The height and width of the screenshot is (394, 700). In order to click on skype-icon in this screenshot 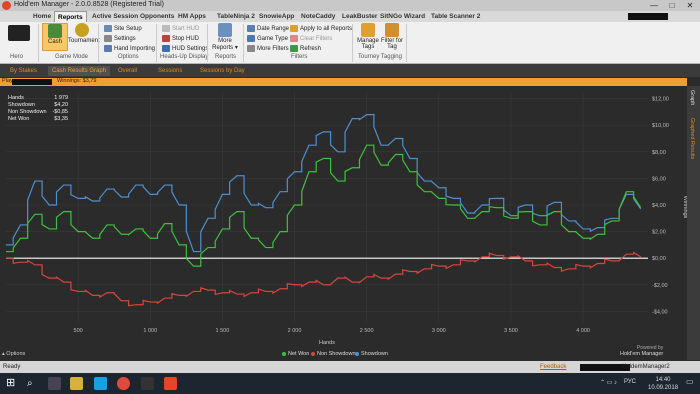, I will do `click(100, 383)`.